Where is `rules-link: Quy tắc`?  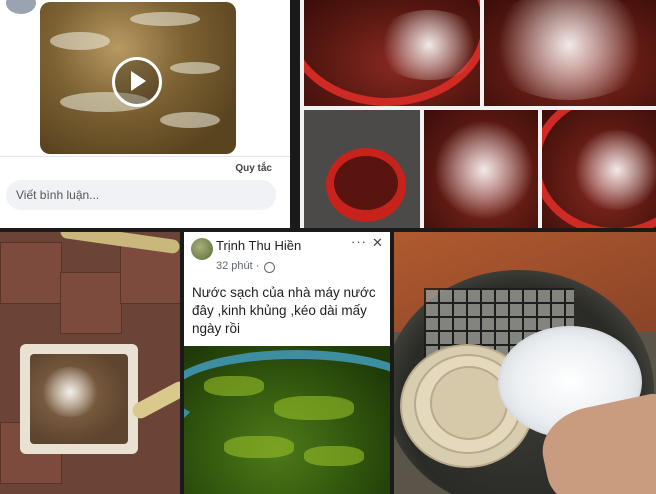 rules-link: Quy tắc is located at coordinates (253, 168).